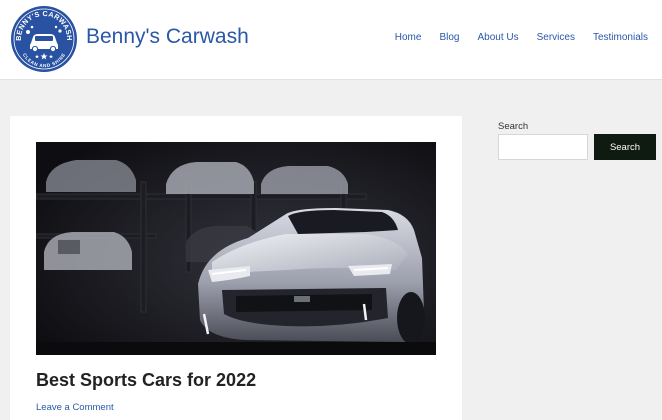  What do you see at coordinates (167, 36) in the screenshot?
I see `site-title: Benny's Carwash` at bounding box center [167, 36].